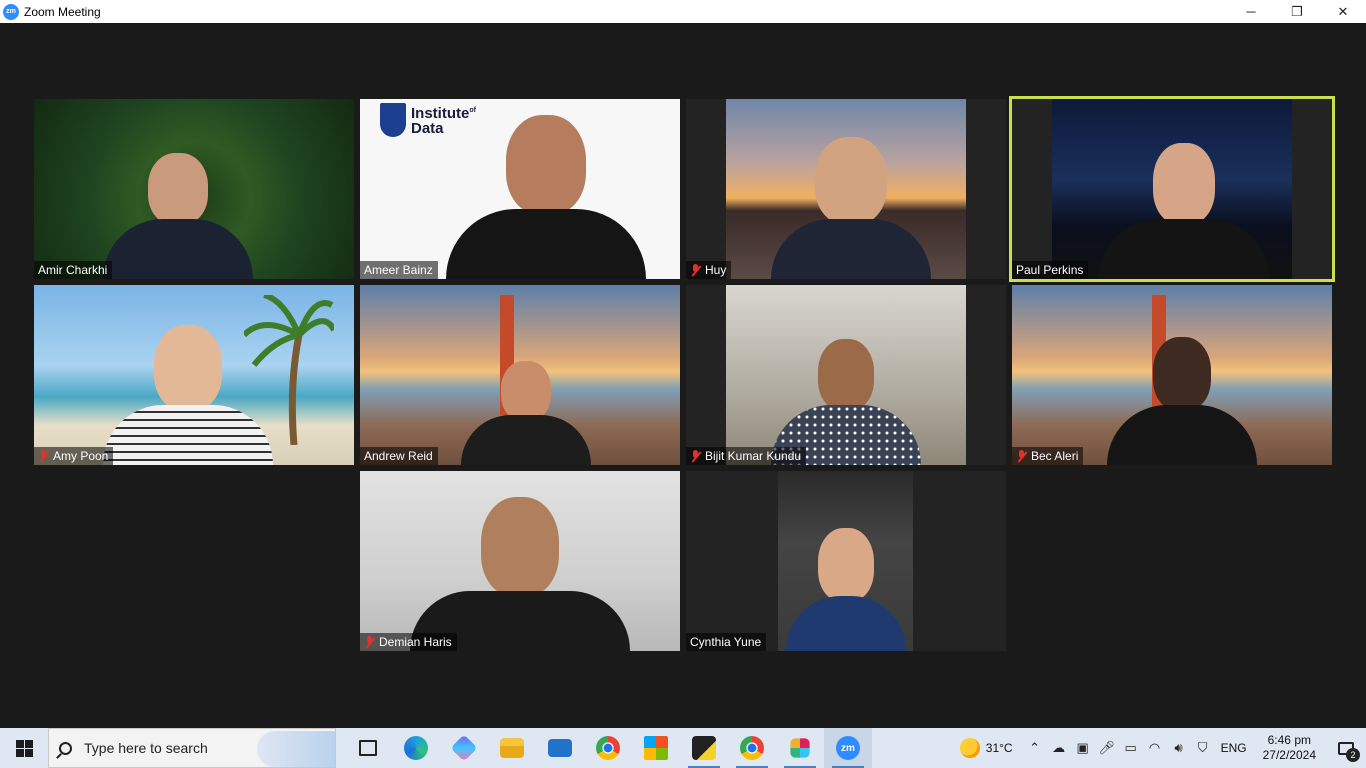 Image resolution: width=1366 pixels, height=768 pixels. I want to click on name-label: Andrew Reid, so click(399, 456).